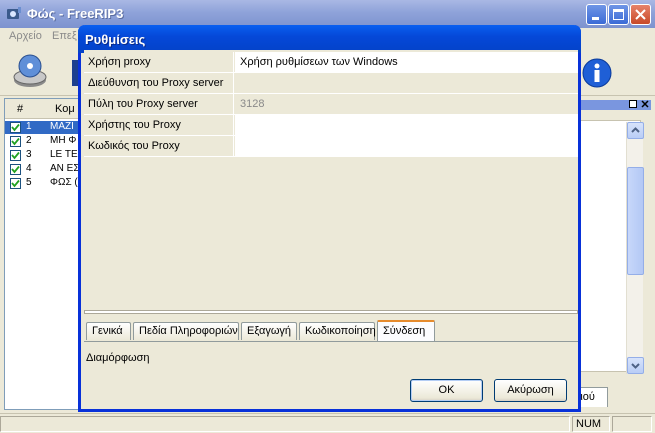 Image resolution: width=655 pixels, height=433 pixels. Describe the element at coordinates (645, 104) in the screenshot. I see `close-panel-icon` at that location.